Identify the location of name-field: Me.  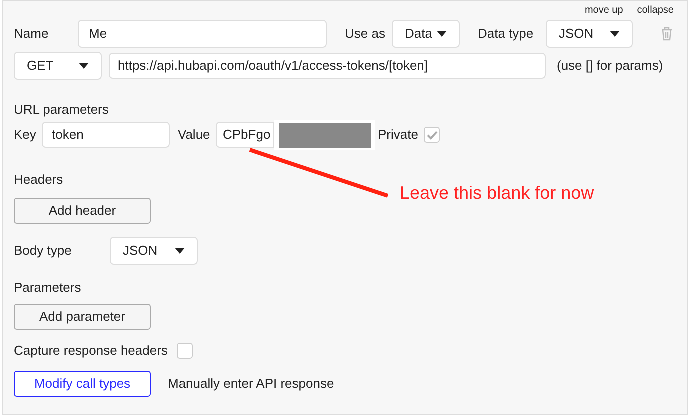
(202, 34).